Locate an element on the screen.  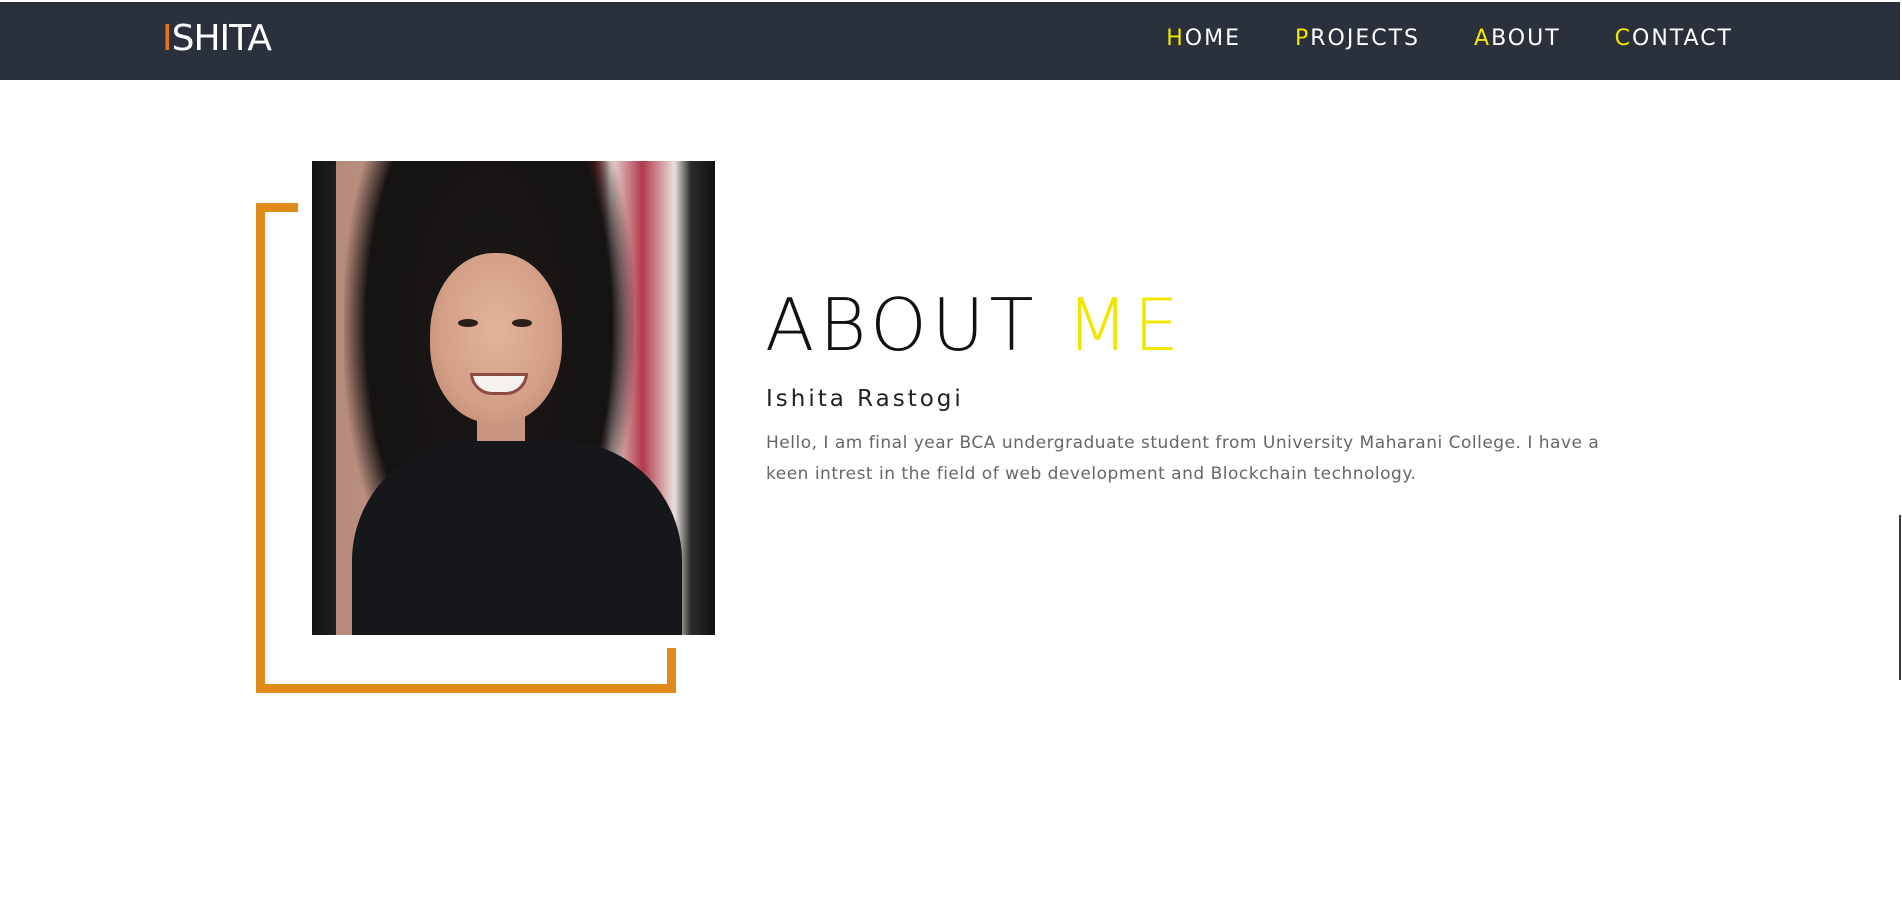
person-name: Ishita Rastogi is located at coordinates (865, 399).